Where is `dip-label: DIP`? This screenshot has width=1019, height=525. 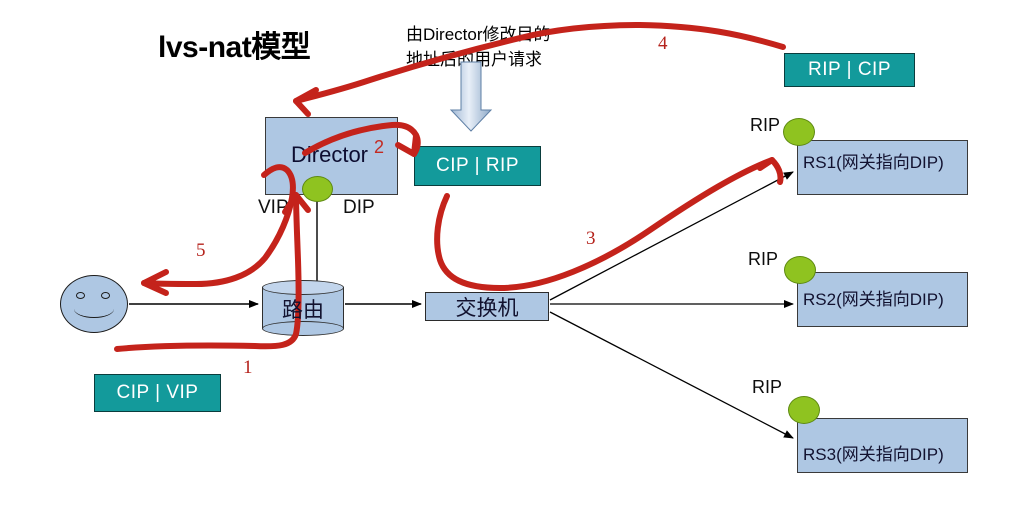 dip-label: DIP is located at coordinates (359, 207).